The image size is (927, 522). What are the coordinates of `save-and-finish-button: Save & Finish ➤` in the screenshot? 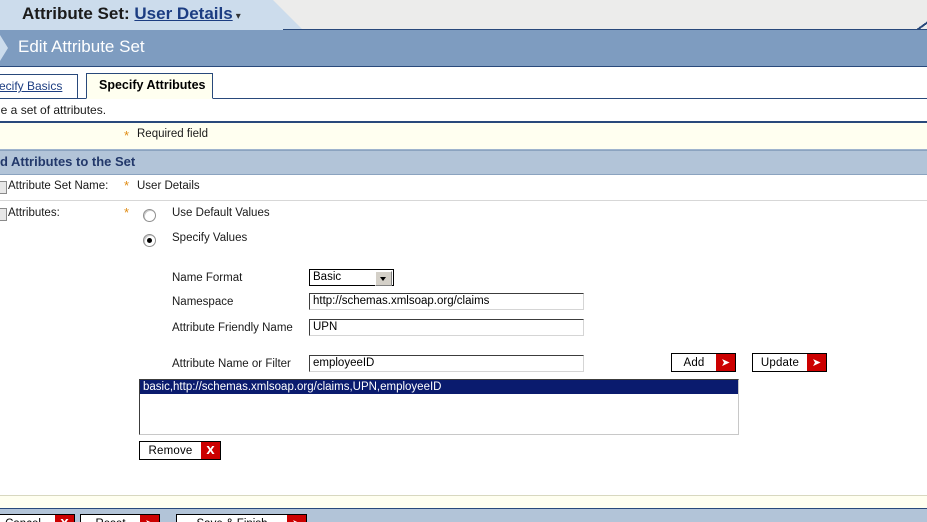 It's located at (241, 518).